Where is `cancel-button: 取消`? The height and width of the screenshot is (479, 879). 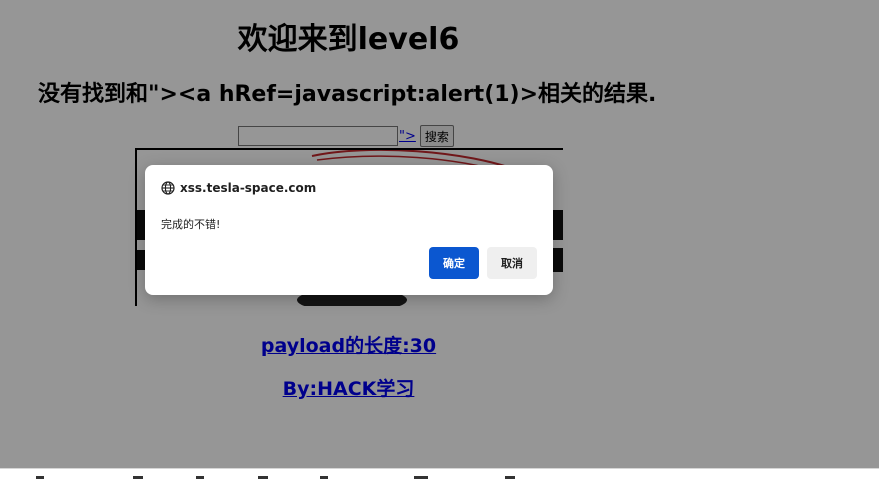
cancel-button: 取消 is located at coordinates (512, 263).